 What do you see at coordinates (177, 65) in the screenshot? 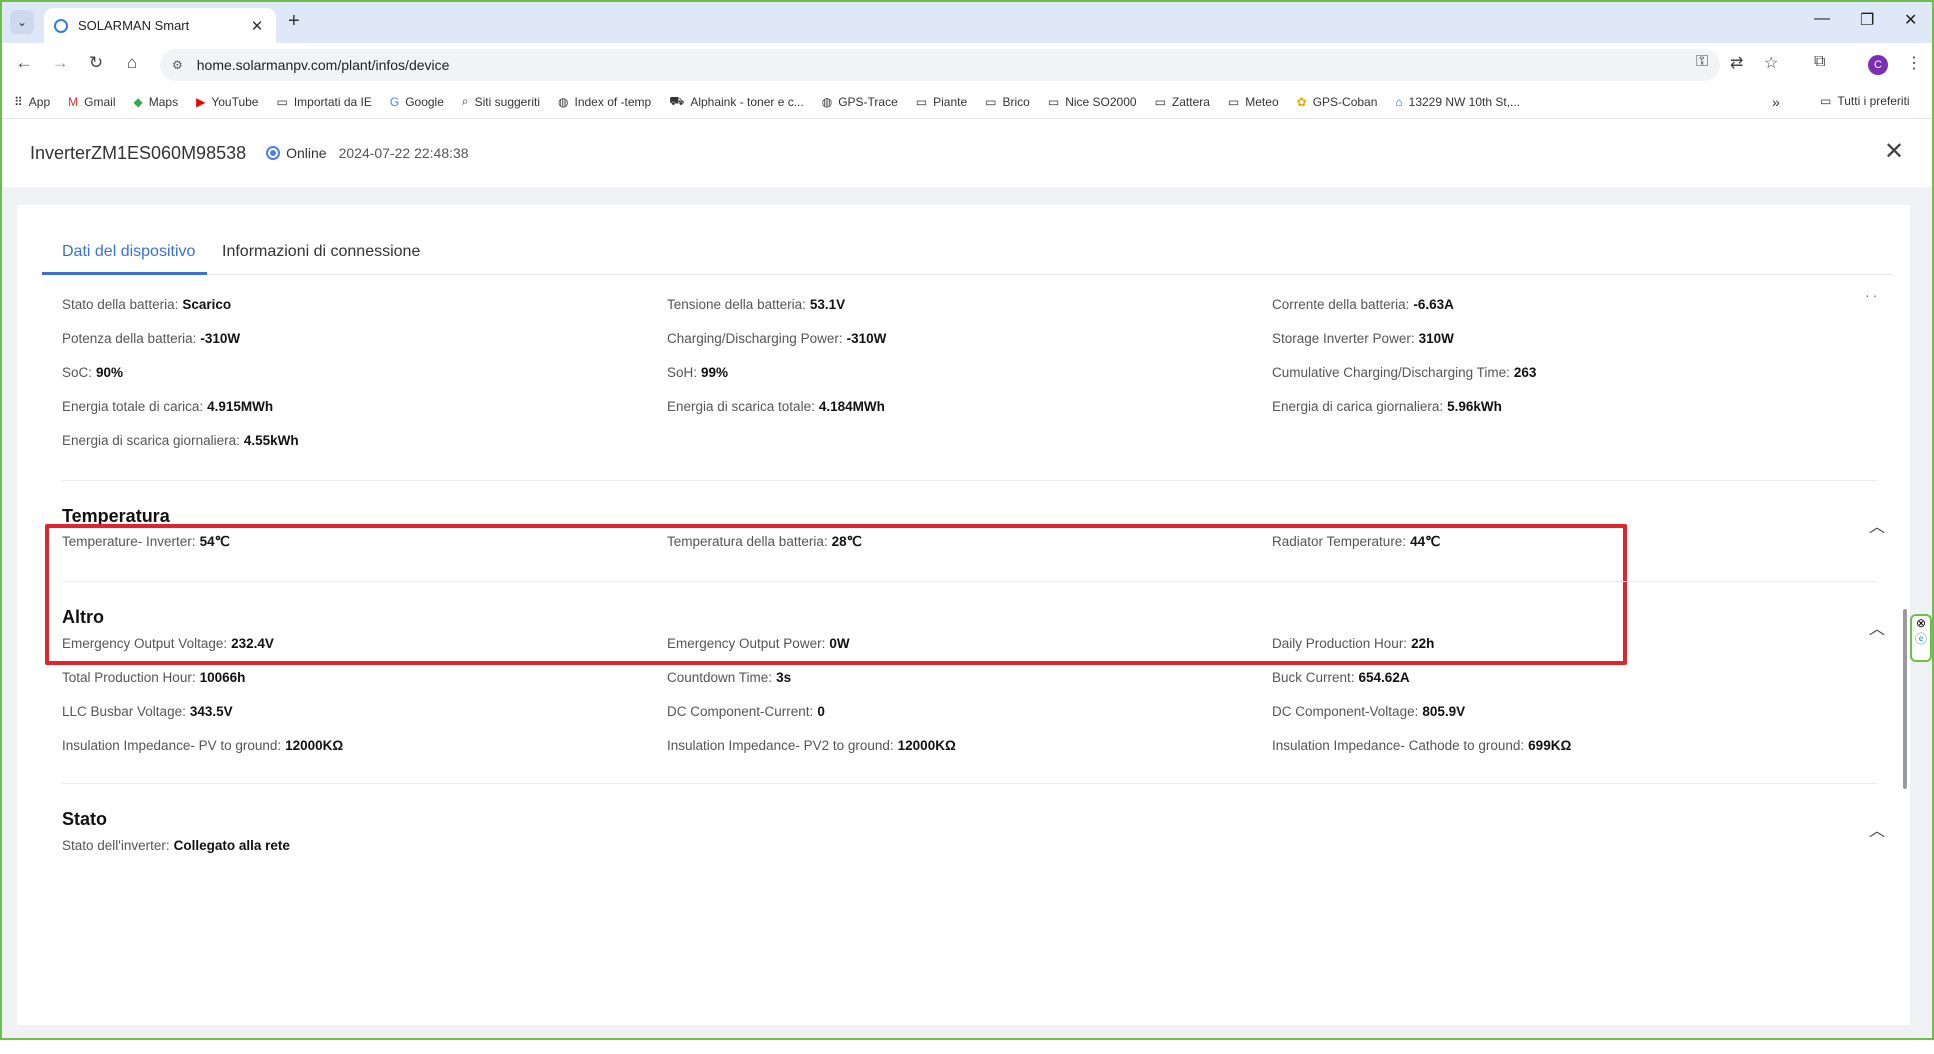
I see `site-settings-icon: ⚙` at bounding box center [177, 65].